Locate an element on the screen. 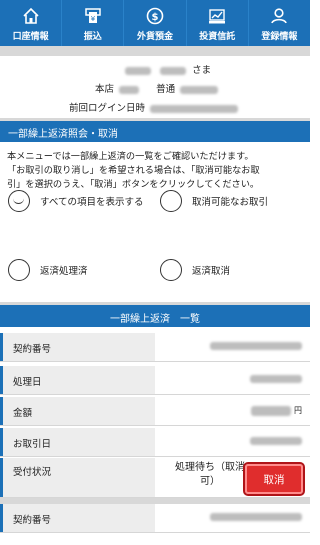 This screenshot has width=320, height=545. nav-label: 振込 is located at coordinates (92, 37).